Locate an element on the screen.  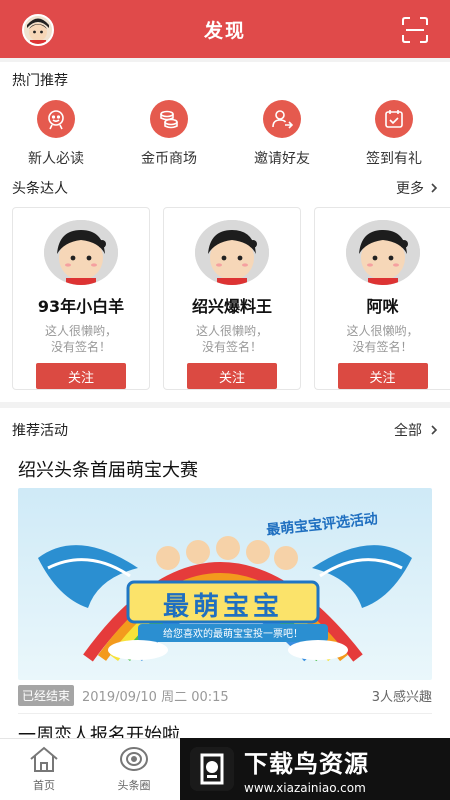
watermark-url: www.xiazainiao.com is located at coordinates (305, 787).